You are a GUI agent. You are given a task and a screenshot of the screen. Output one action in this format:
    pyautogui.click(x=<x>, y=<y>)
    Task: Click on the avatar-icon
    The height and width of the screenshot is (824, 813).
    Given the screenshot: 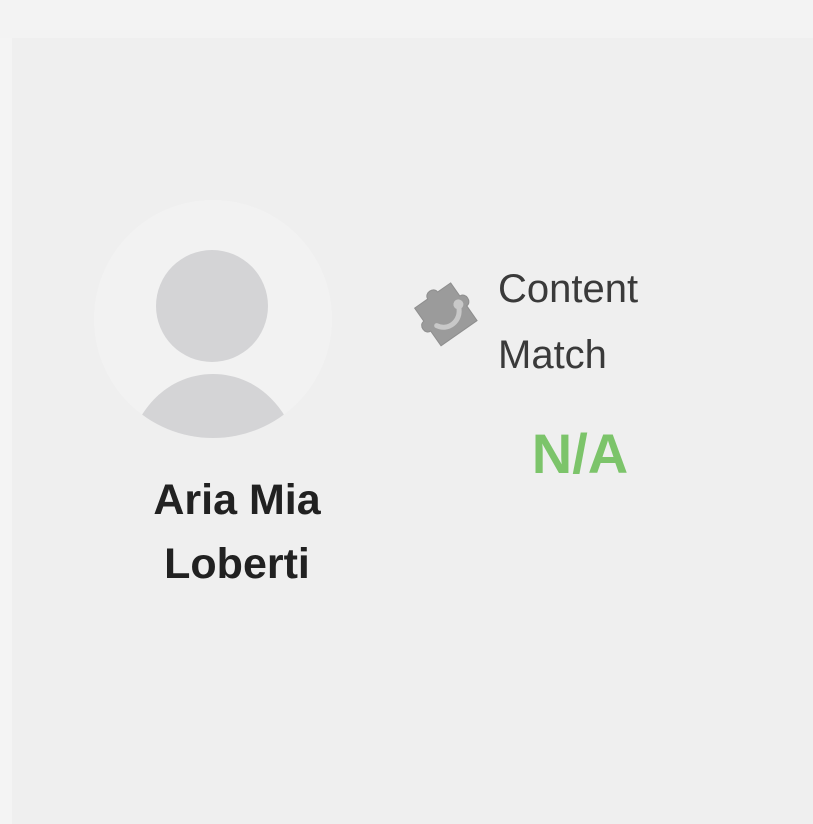 What is the action you would take?
    pyautogui.click(x=213, y=319)
    